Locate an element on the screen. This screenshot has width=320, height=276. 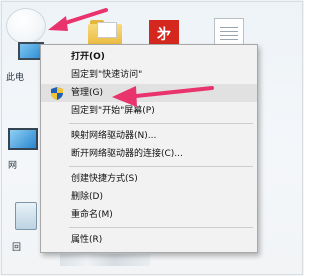
menu-item-open: 打开(O) is located at coordinates (149, 57).